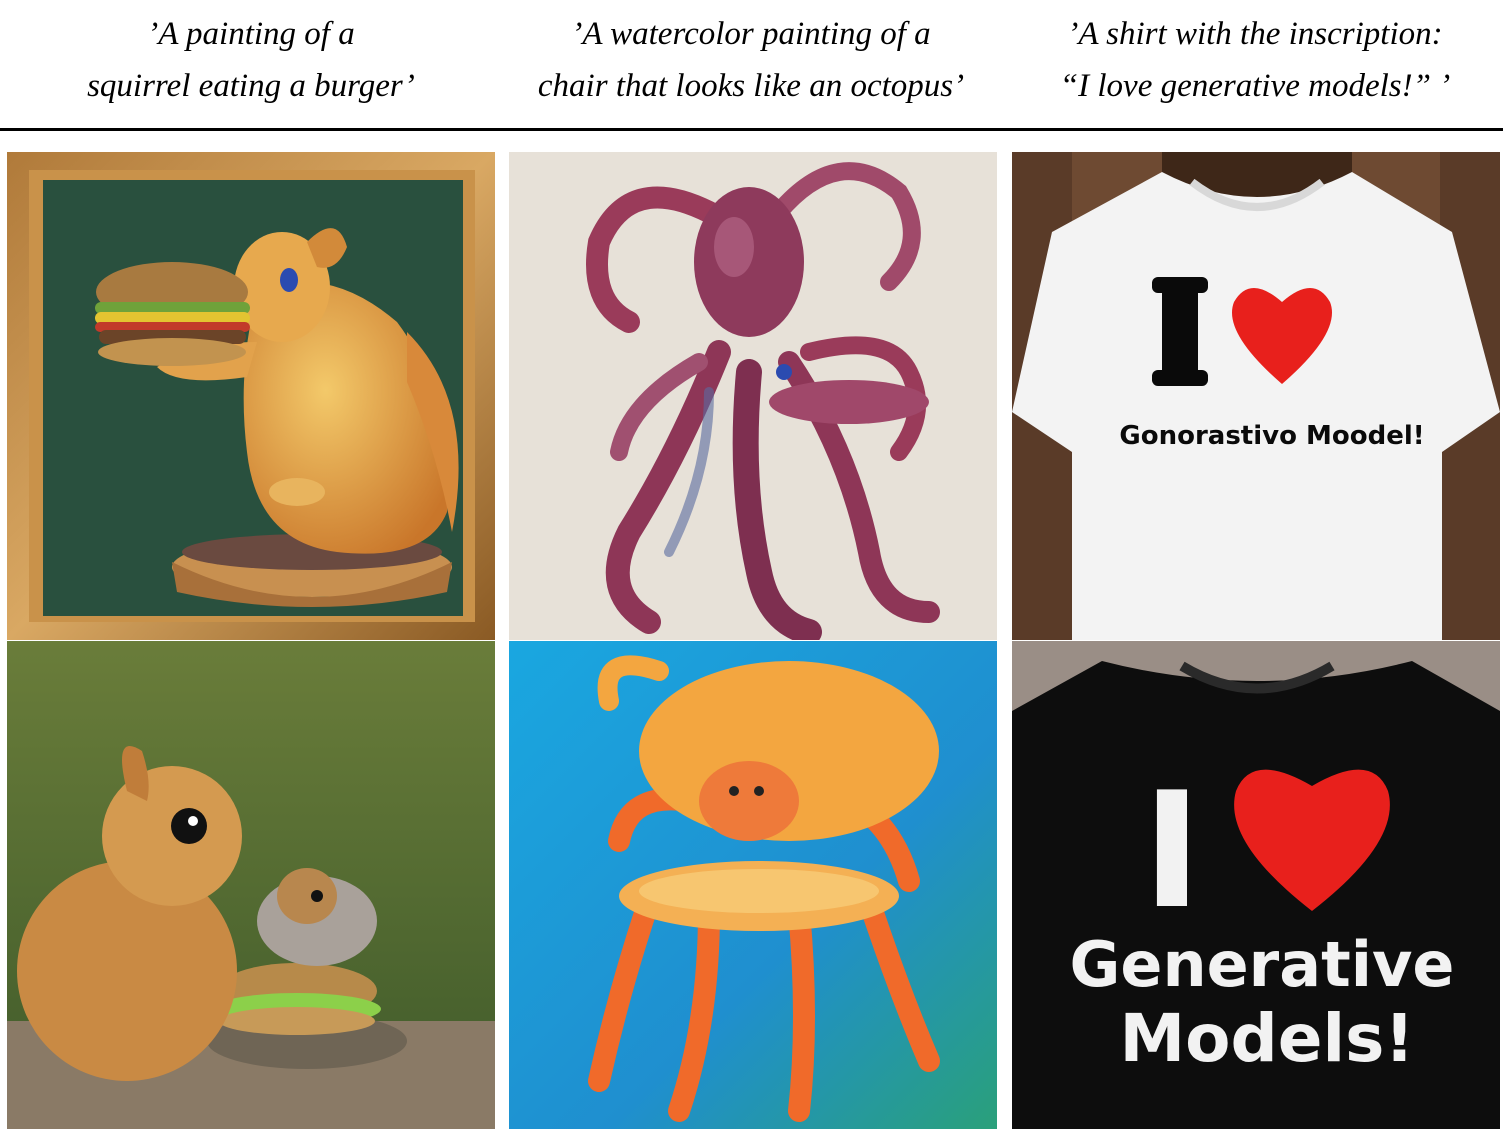 The height and width of the screenshot is (1129, 1503). What do you see at coordinates (1262, 964) in the screenshot?
I see `shirt-black-word-generative: Generative` at bounding box center [1262, 964].